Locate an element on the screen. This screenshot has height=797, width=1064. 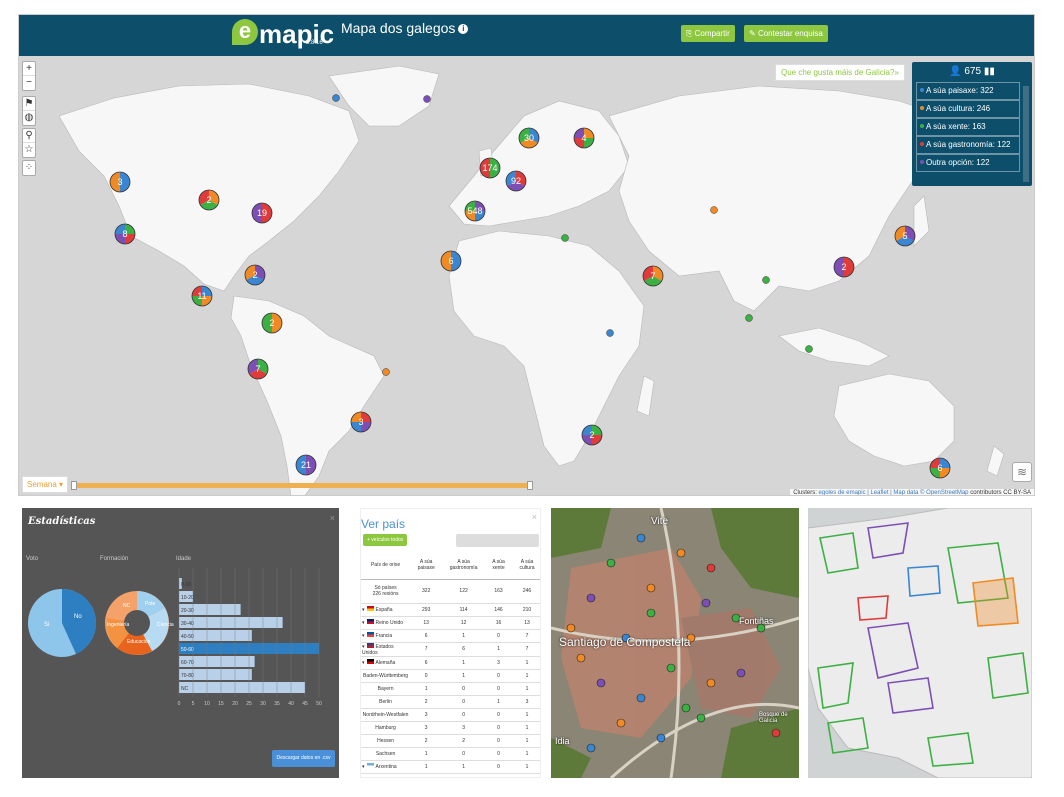
table-row: Hamburg 3 3 0 1 is located at coordinates (450, 728).